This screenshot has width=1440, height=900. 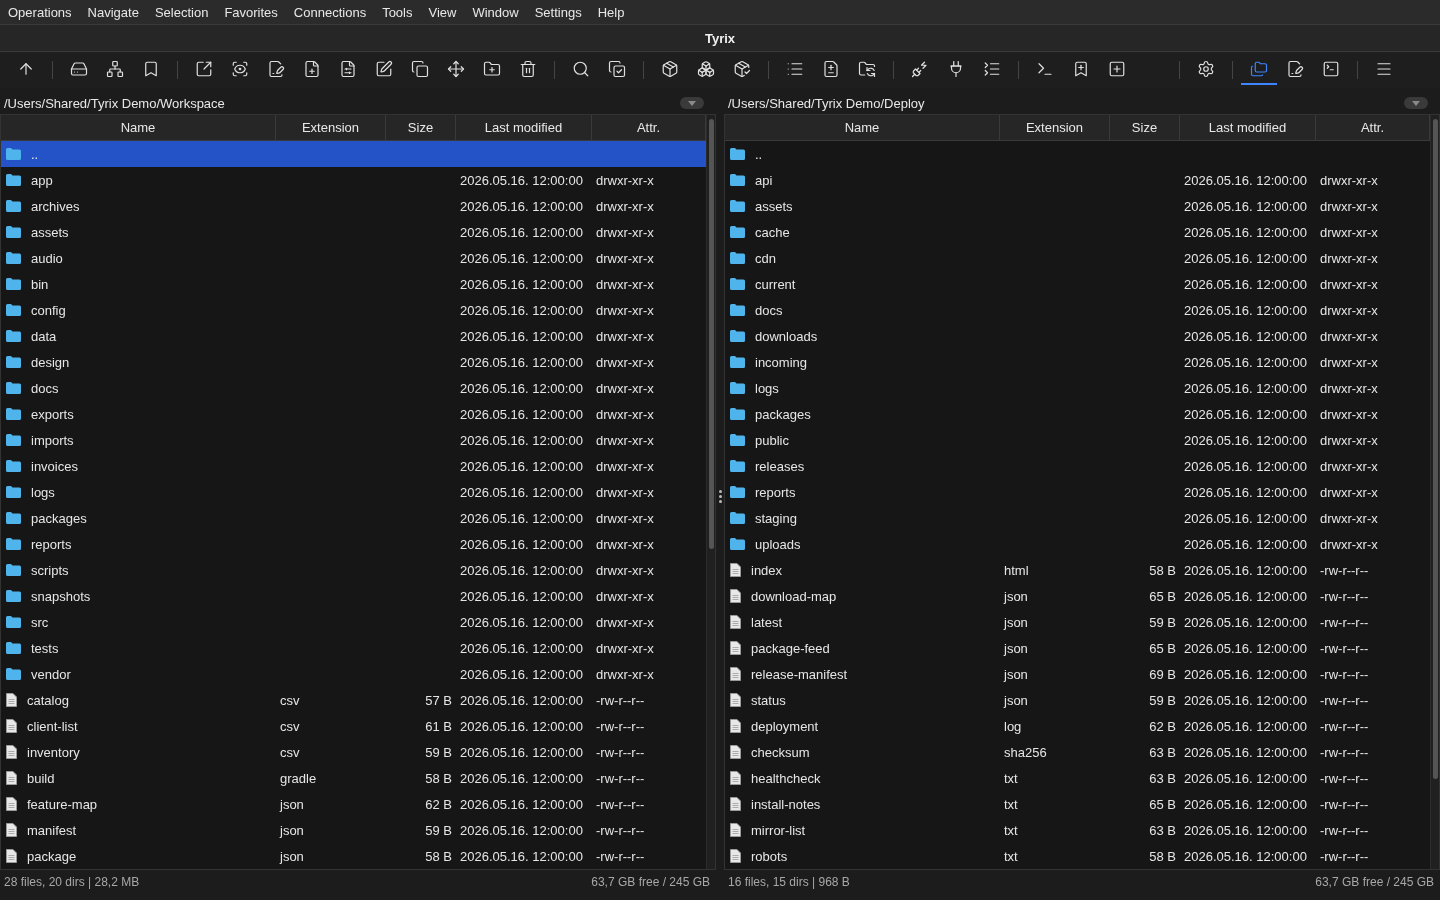 I want to click on menu-item: Favorites, so click(x=251, y=12).